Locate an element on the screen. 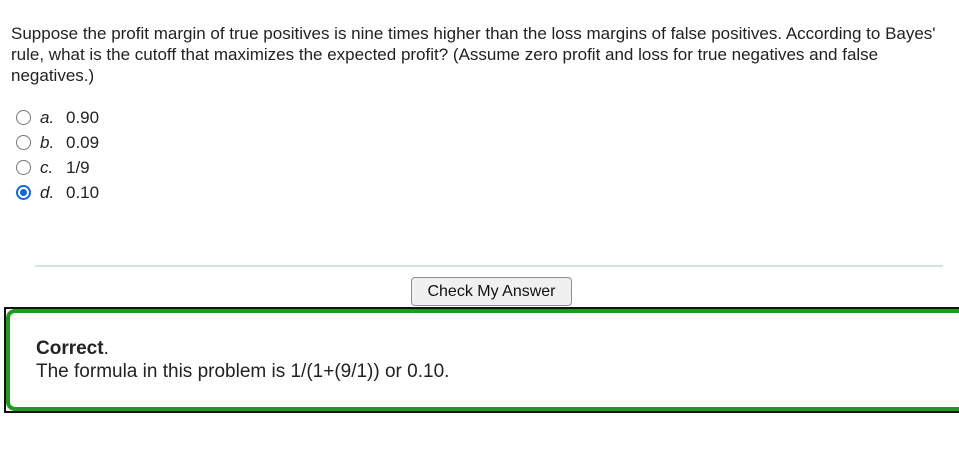 The height and width of the screenshot is (462, 959). radio-button-b is located at coordinates (23, 142).